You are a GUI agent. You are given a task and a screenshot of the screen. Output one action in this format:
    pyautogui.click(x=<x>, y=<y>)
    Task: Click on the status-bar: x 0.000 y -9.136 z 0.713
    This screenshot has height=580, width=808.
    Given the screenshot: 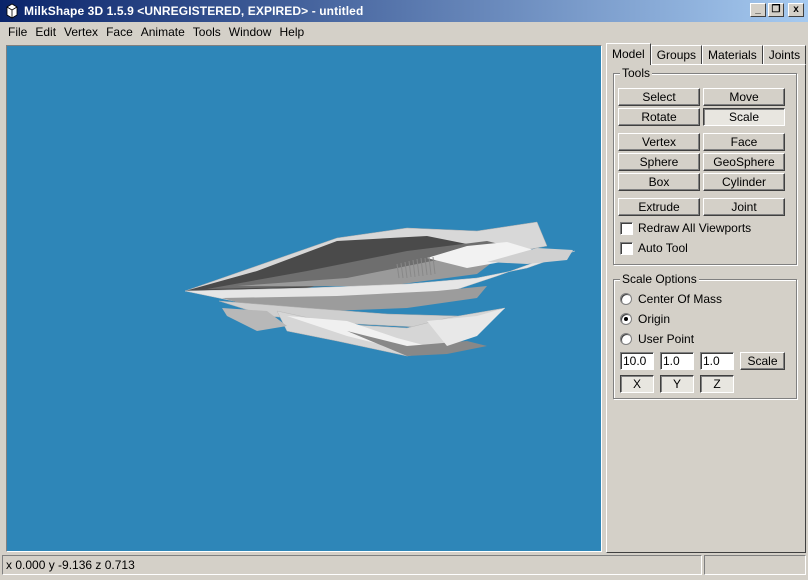 What is the action you would take?
    pyautogui.click(x=404, y=567)
    